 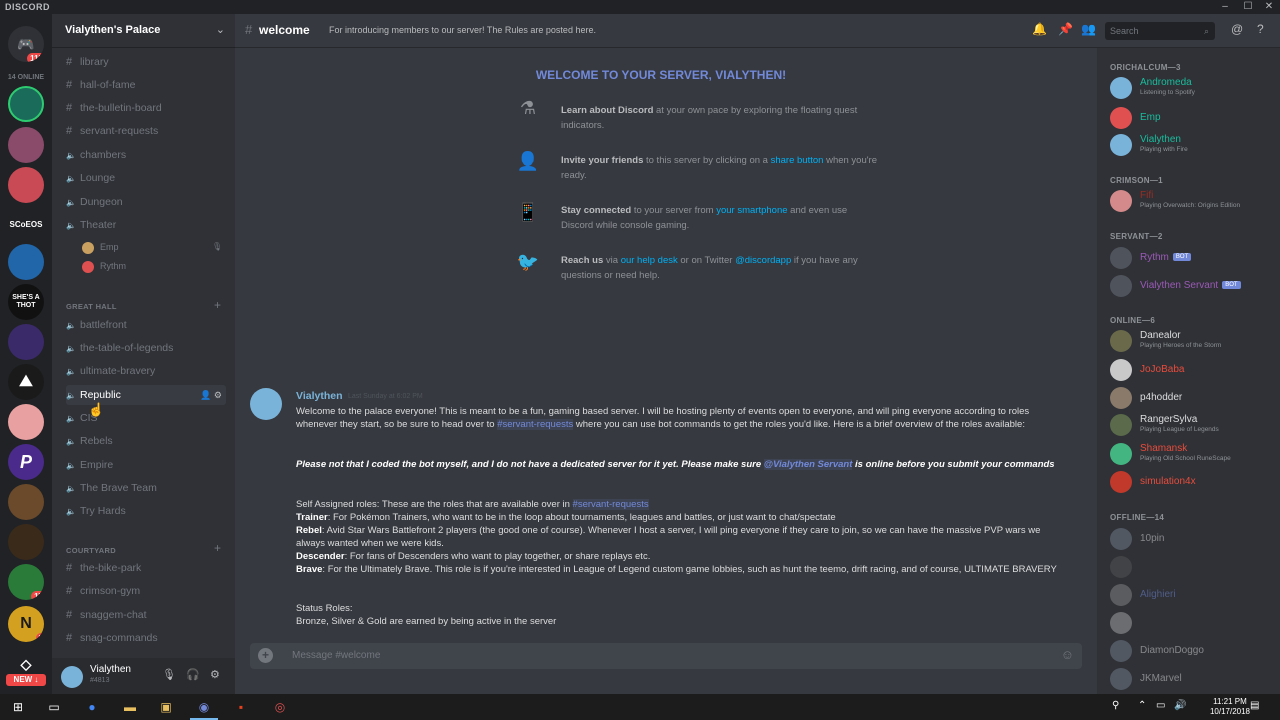 I want to click on channel-settings-icons: 👤 ⚙, so click(x=211, y=395).